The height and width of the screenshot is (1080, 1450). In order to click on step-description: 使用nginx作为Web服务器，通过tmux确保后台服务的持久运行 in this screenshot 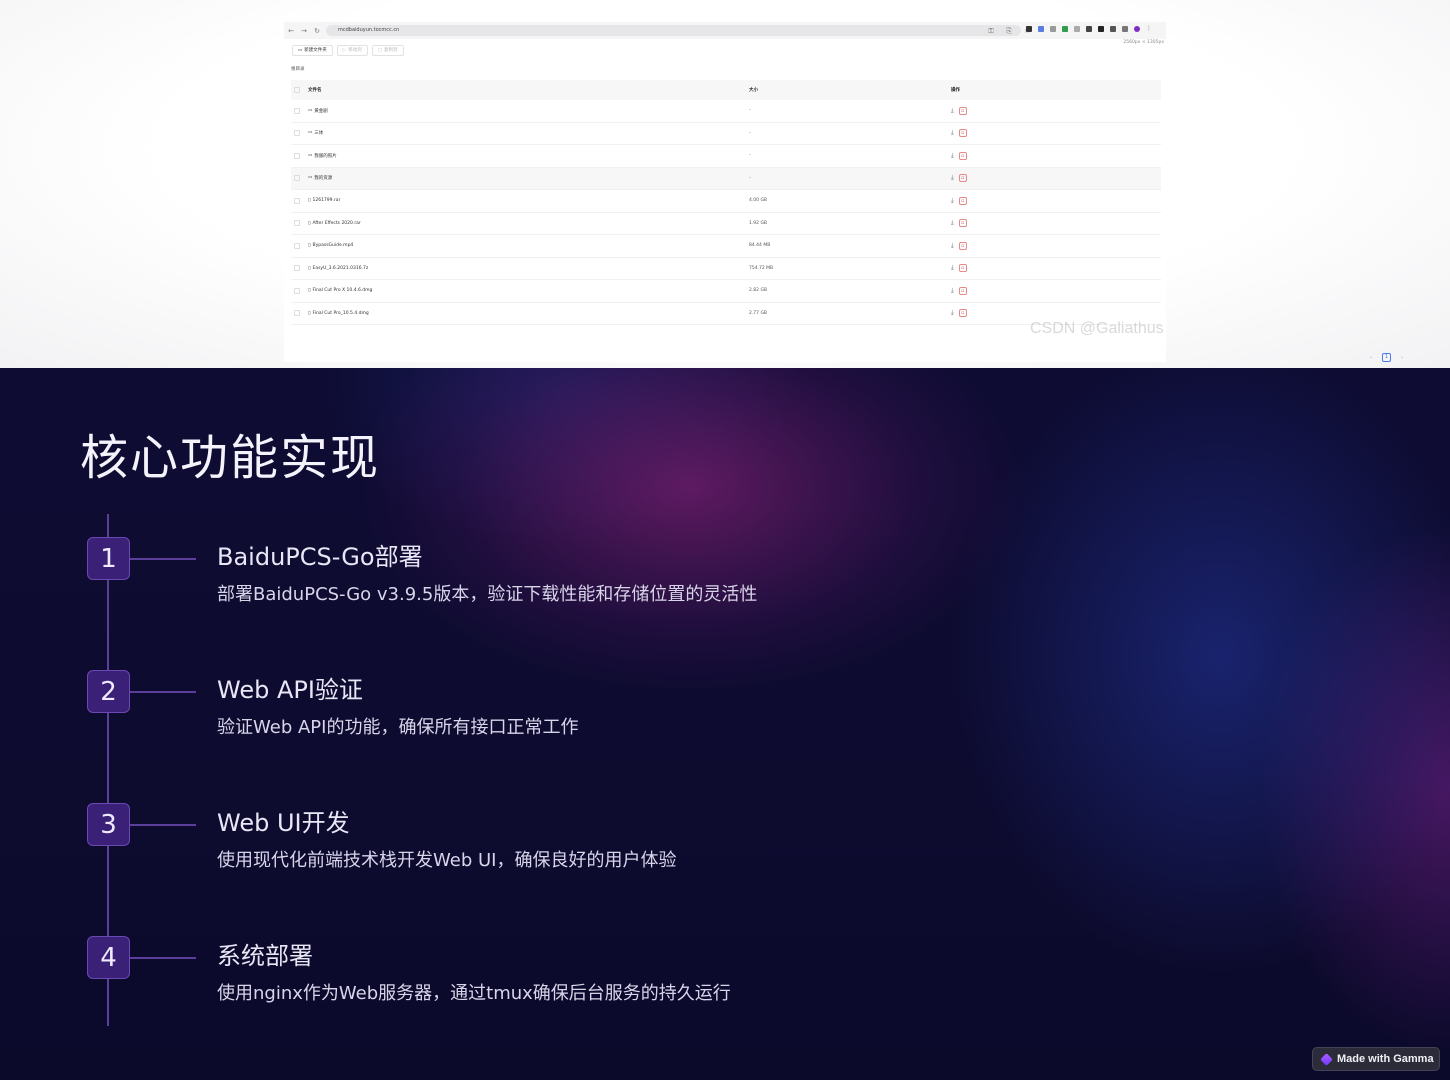, I will do `click(474, 993)`.